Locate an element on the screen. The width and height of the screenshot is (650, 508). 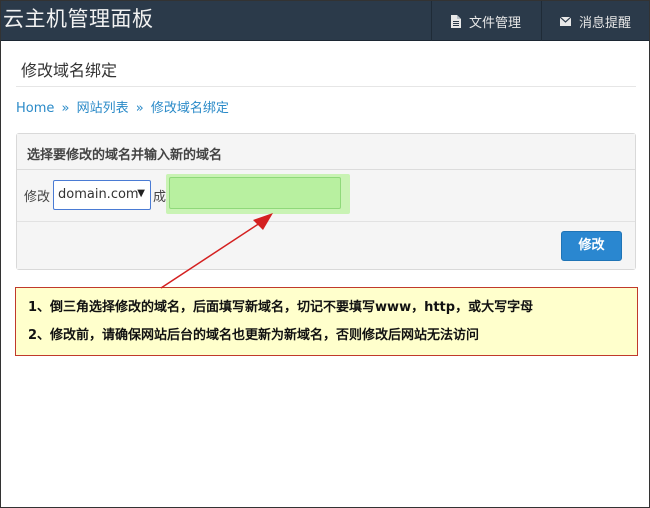
modify-label: 修改 is located at coordinates (37, 197).